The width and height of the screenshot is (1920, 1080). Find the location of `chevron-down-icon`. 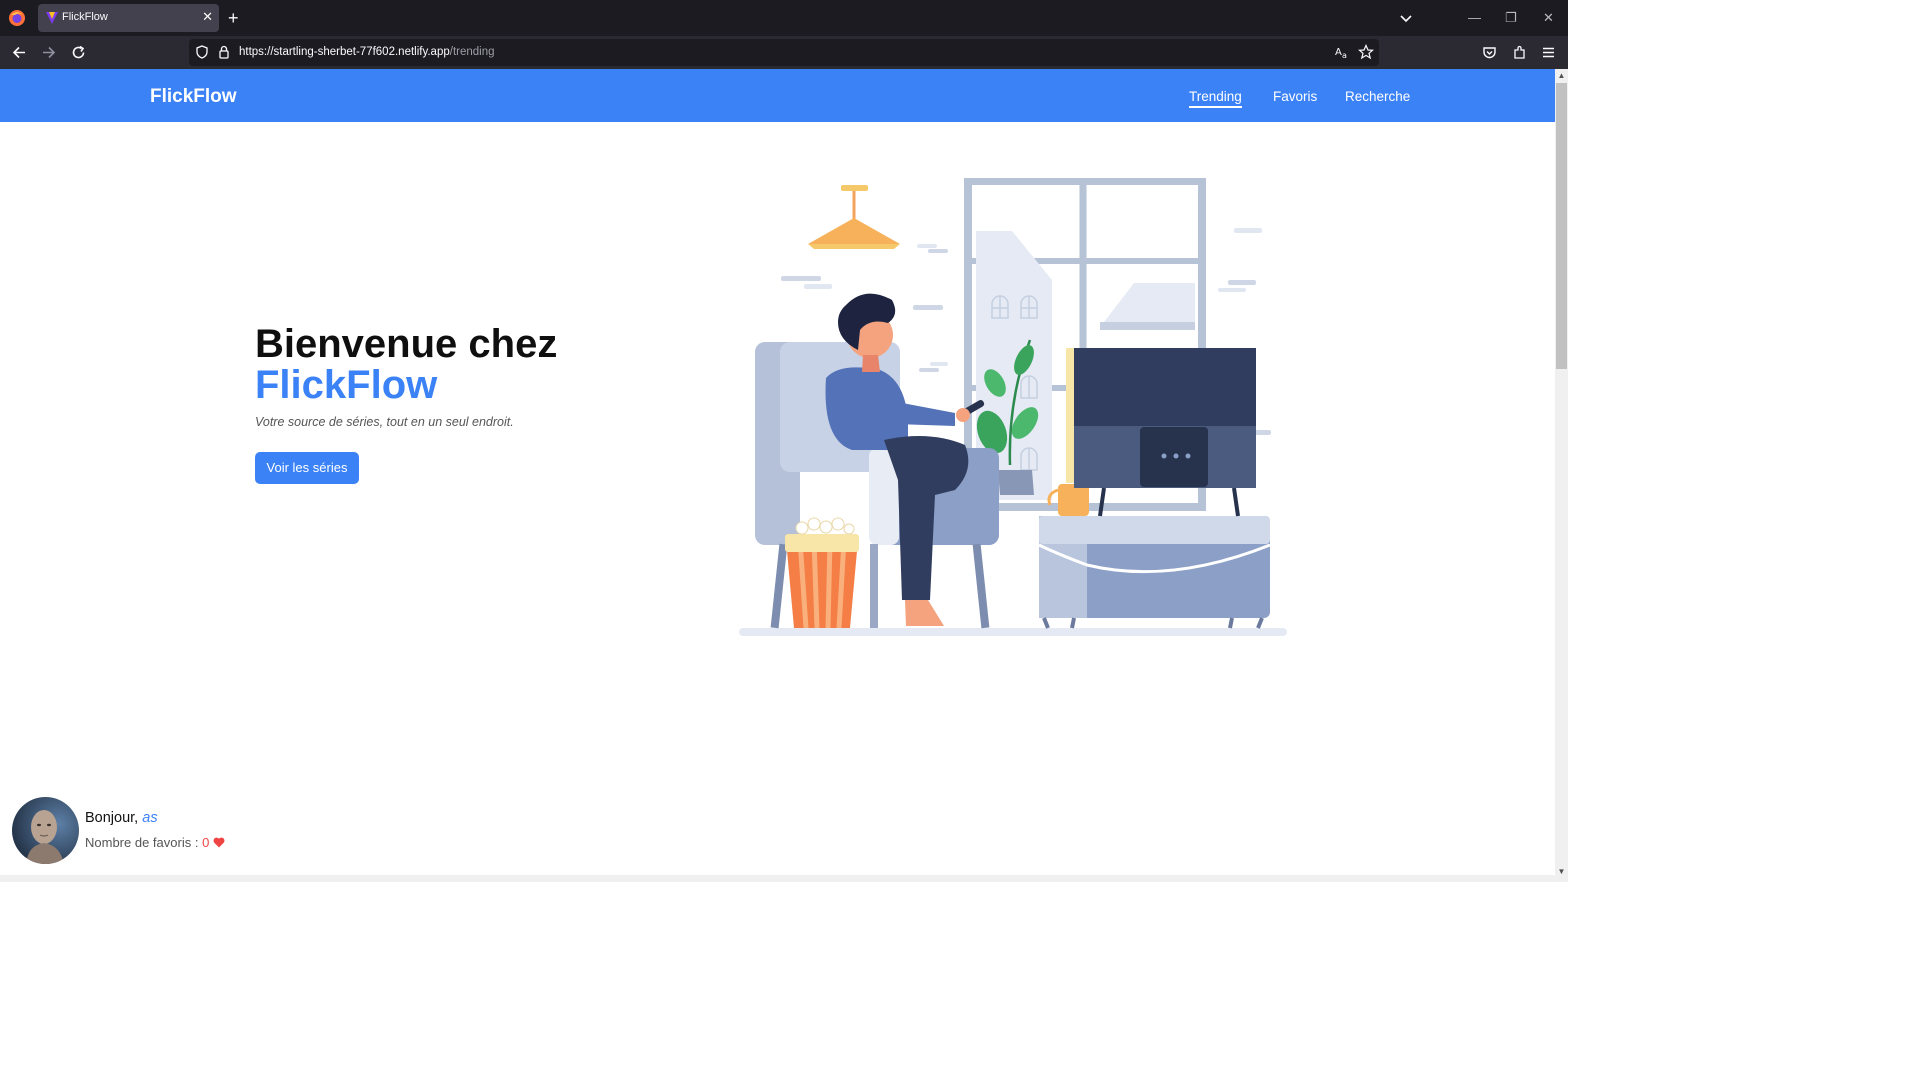

chevron-down-icon is located at coordinates (1406, 18).